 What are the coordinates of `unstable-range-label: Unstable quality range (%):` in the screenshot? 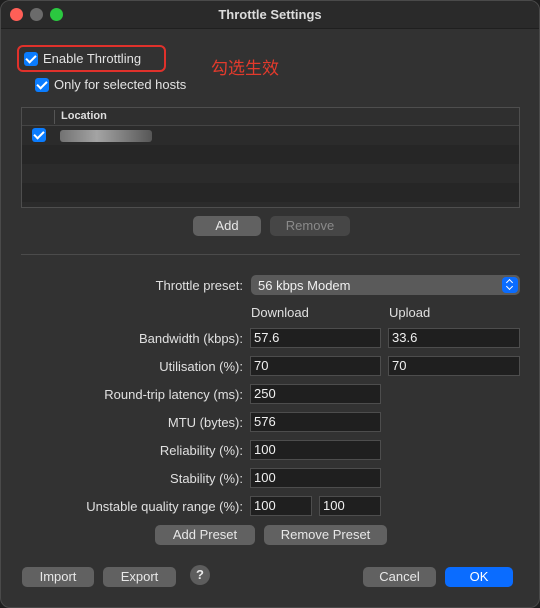 It's located at (164, 506).